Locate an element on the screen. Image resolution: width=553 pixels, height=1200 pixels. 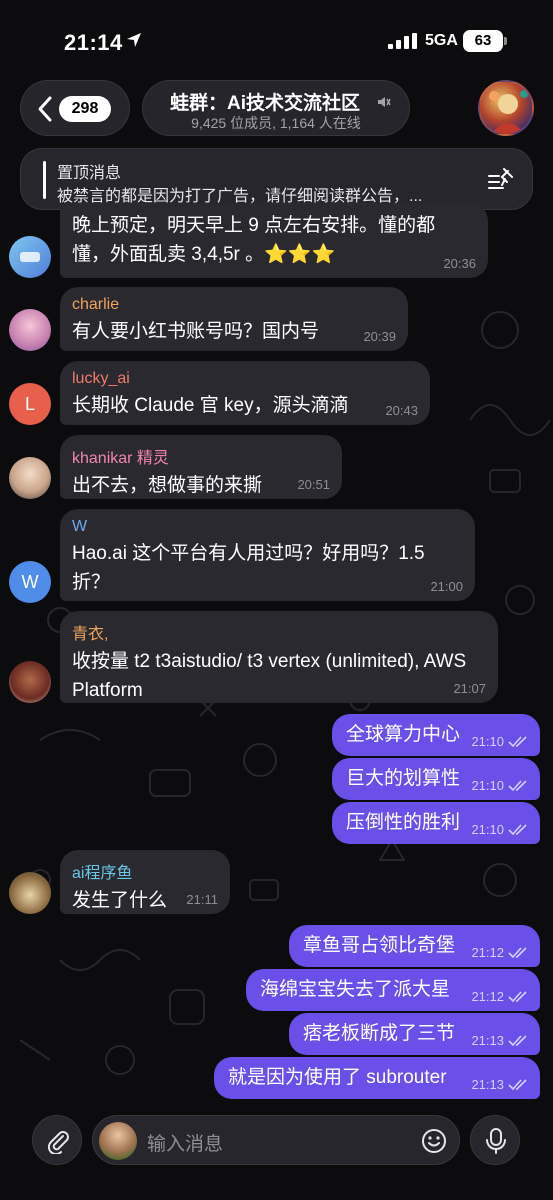
chat-member-count: 9,425 位成员, 1,164 人在线 is located at coordinates (276, 123).